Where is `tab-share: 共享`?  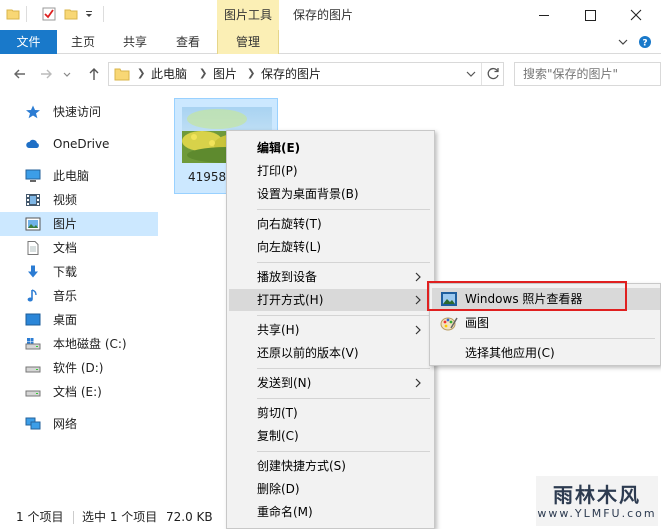
tab-share: 共享 is located at coordinates (135, 42).